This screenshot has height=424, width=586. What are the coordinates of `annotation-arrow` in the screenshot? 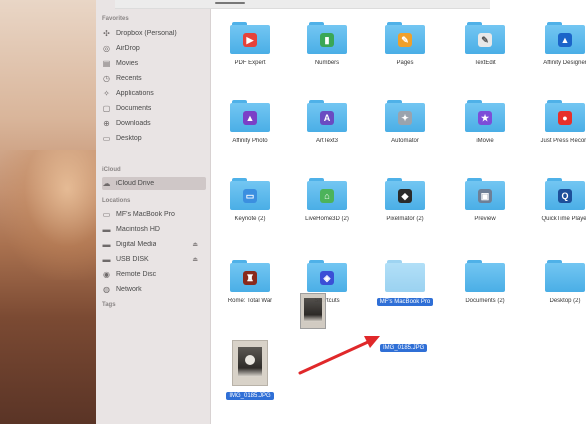 It's located at (339, 355).